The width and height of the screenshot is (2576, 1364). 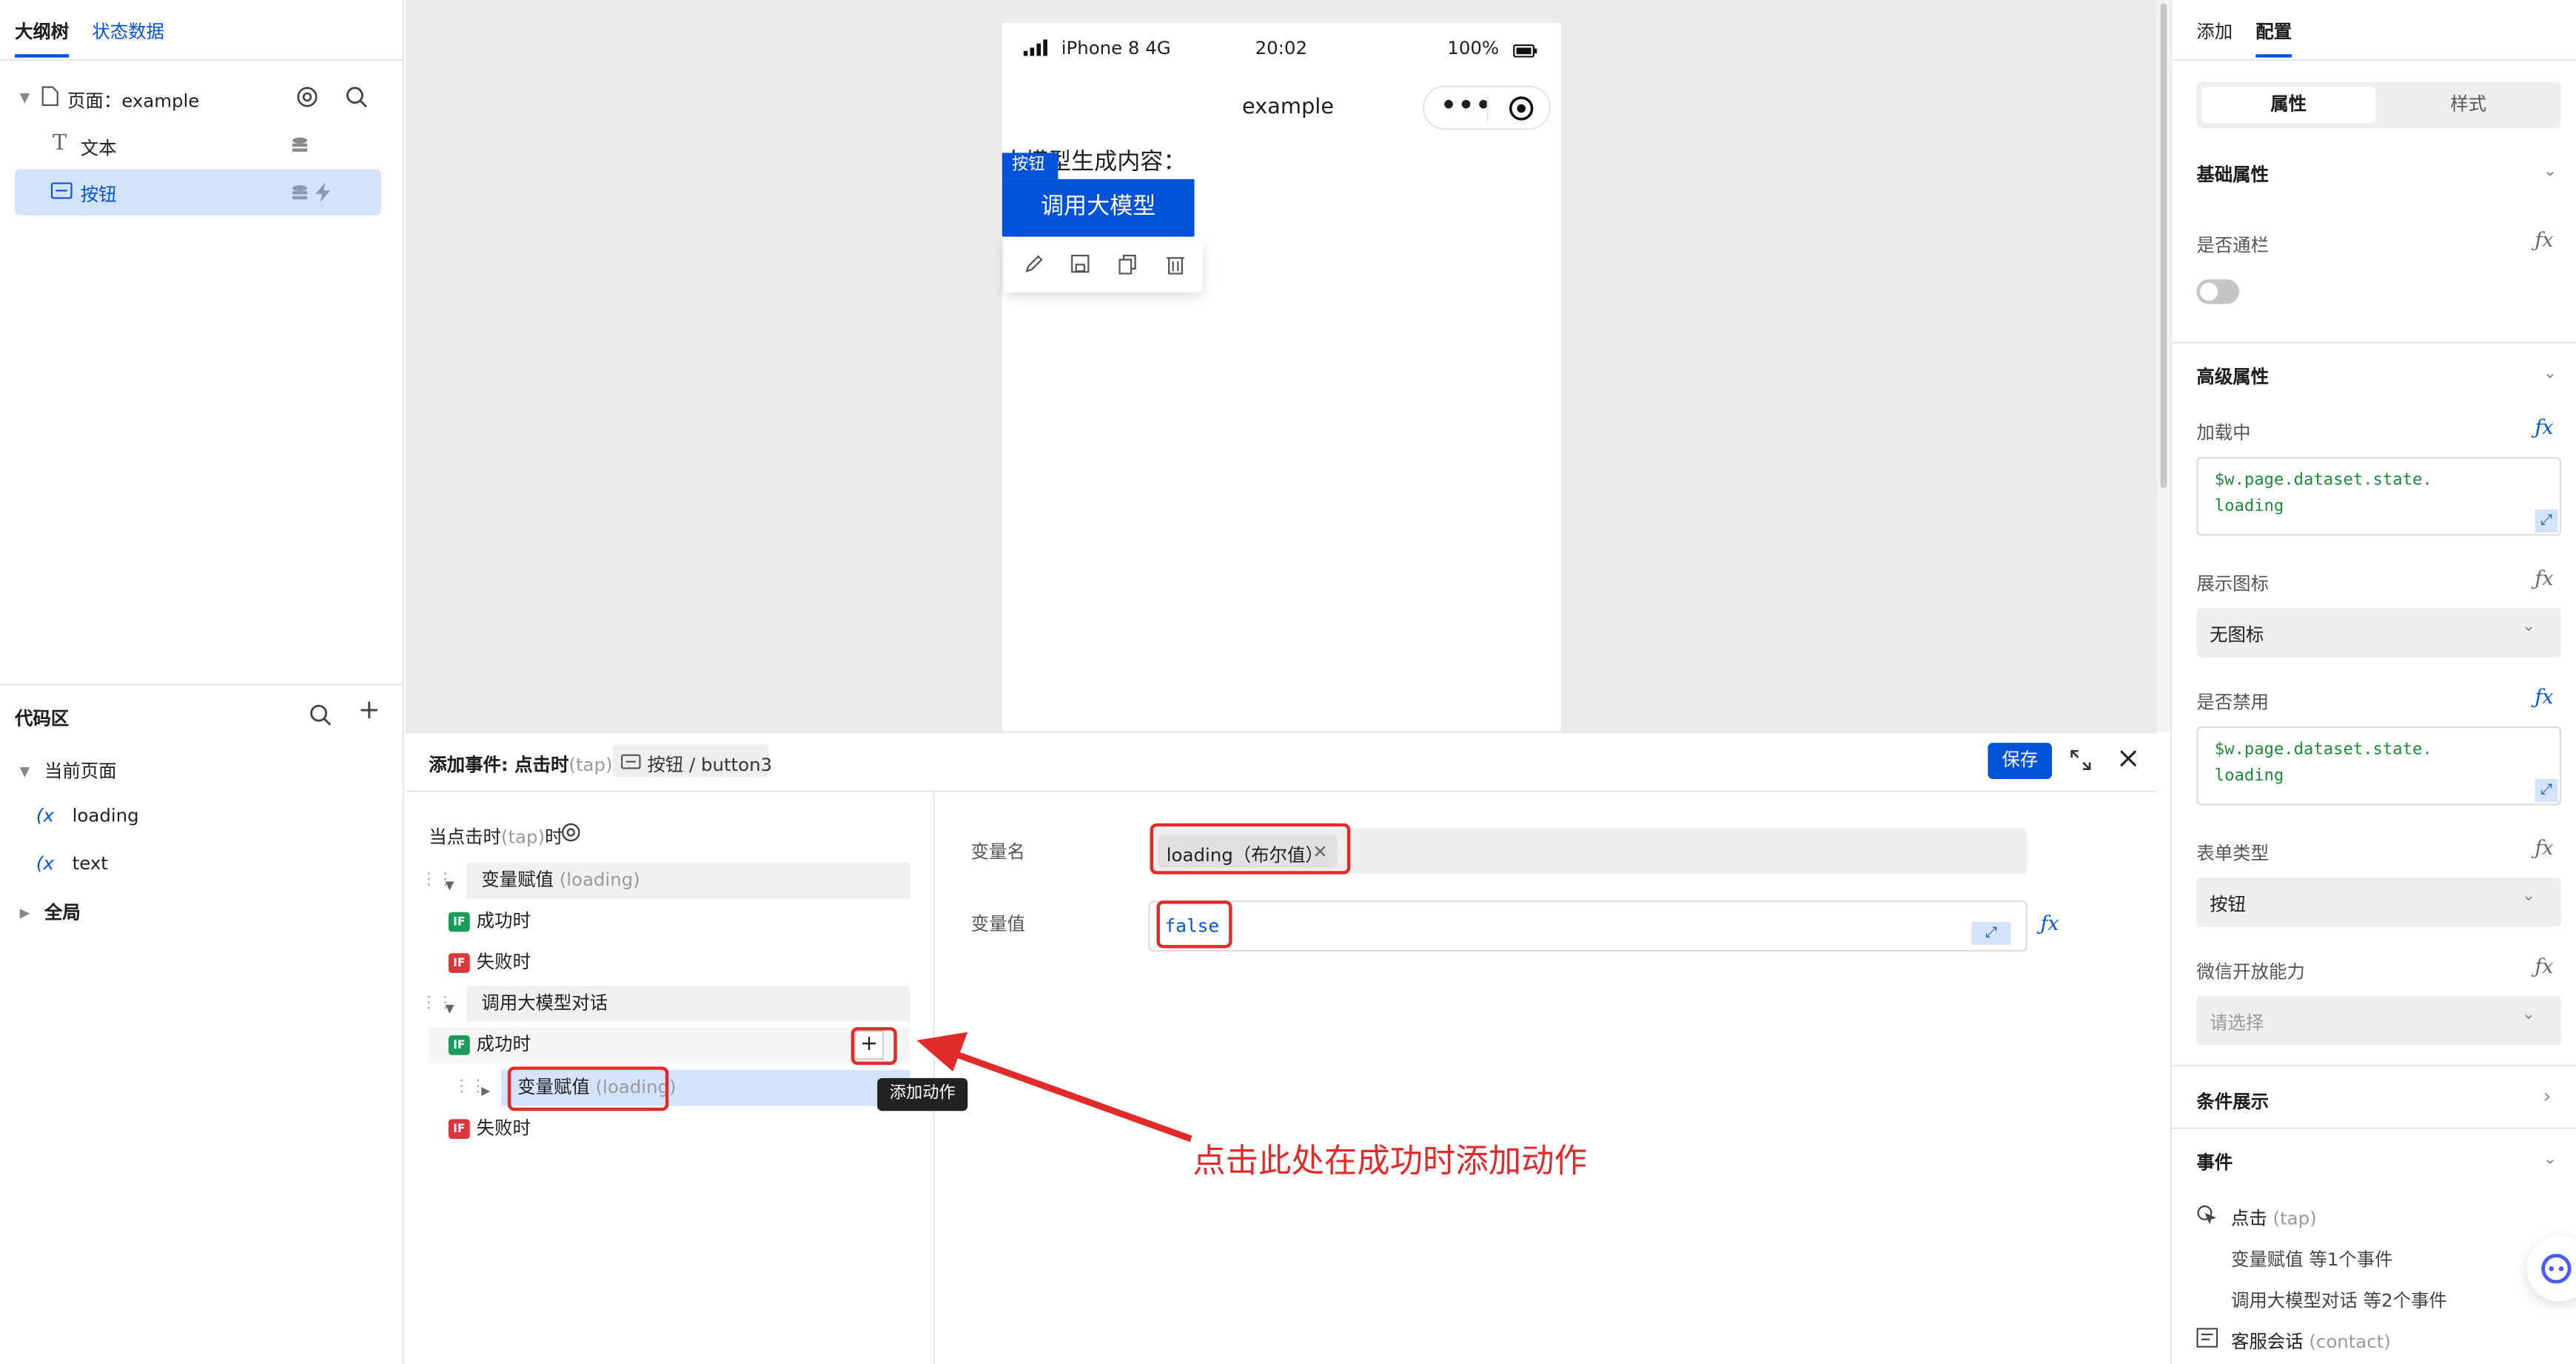 What do you see at coordinates (1030, 166) in the screenshot?
I see `selected-component-tag: 按钮` at bounding box center [1030, 166].